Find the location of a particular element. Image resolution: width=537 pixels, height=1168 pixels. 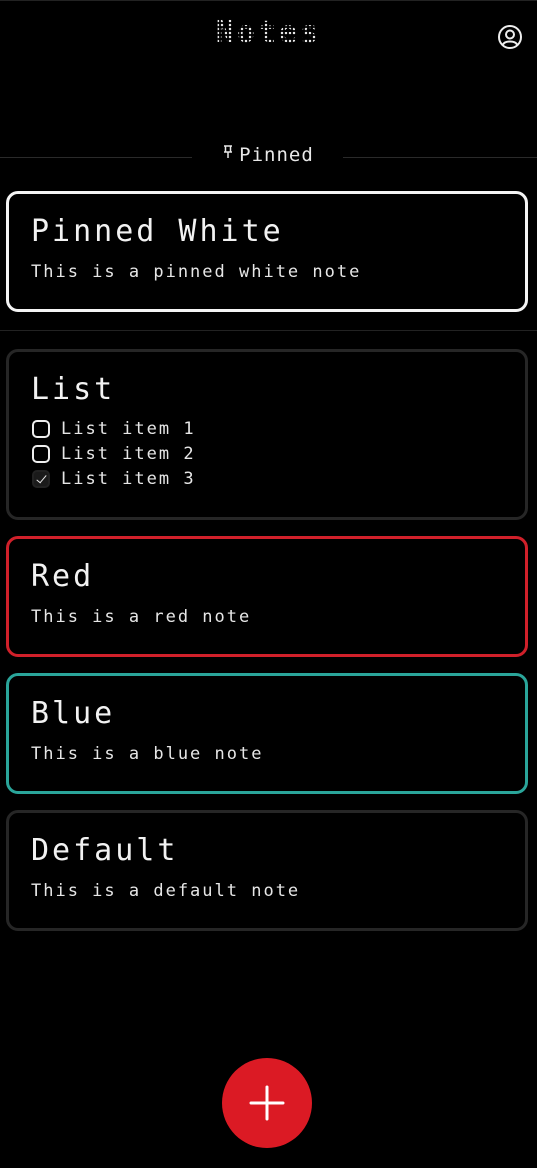

divider-line-right is located at coordinates (440, 157).